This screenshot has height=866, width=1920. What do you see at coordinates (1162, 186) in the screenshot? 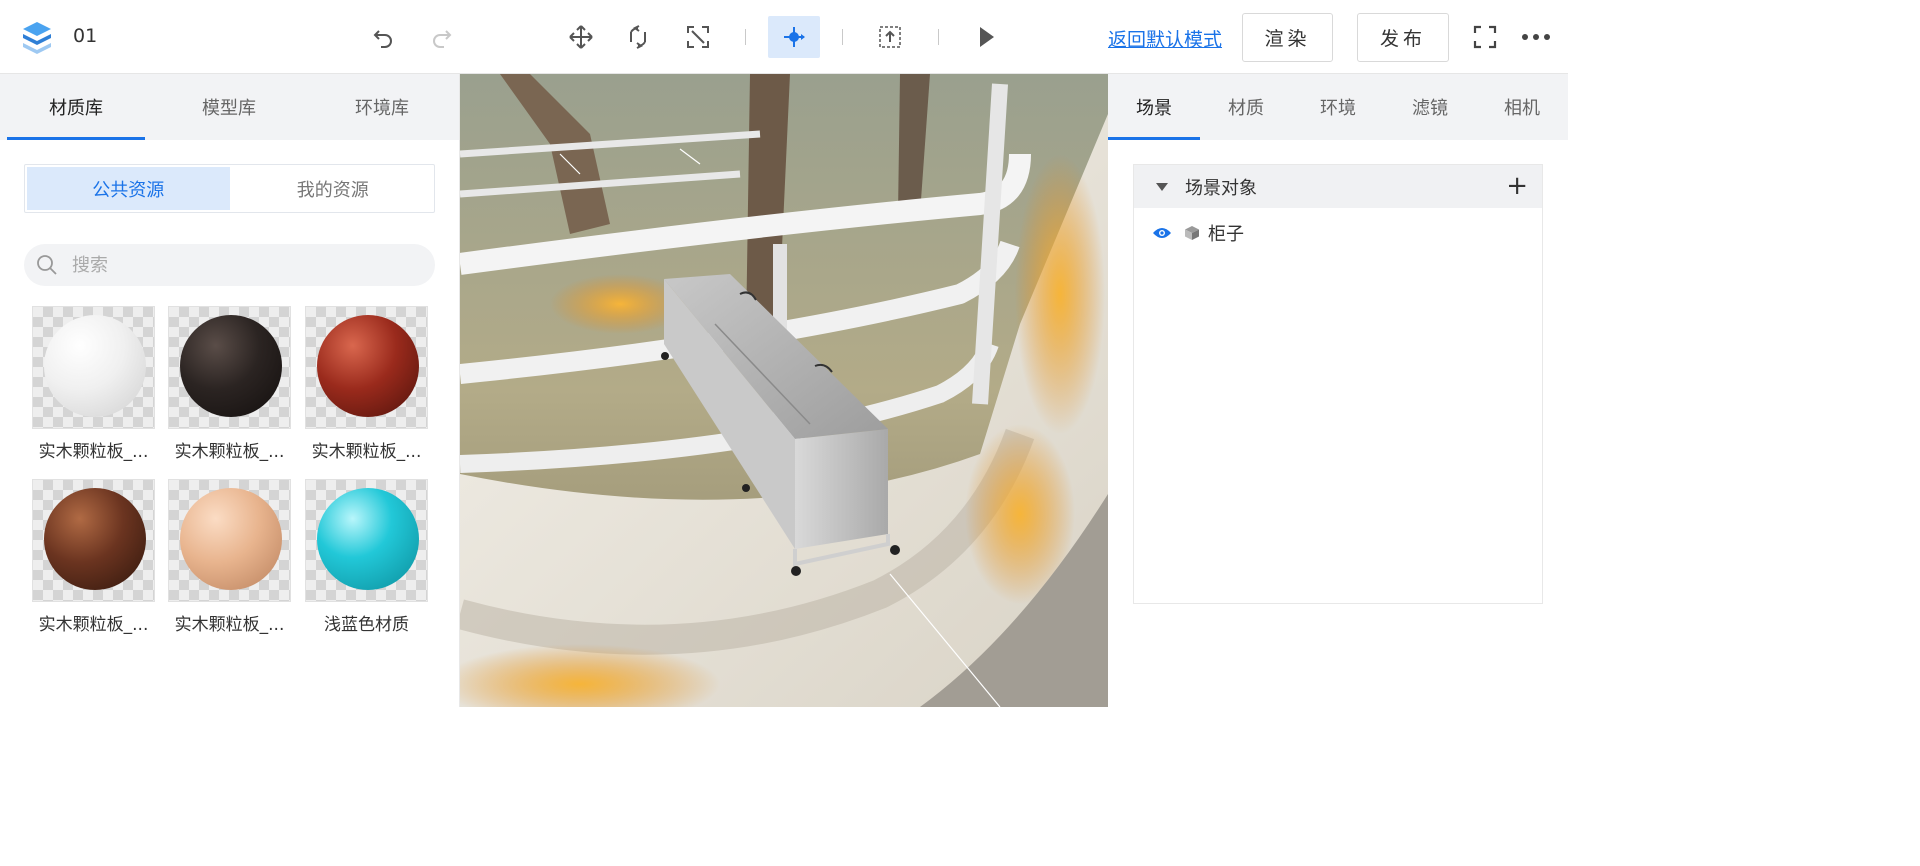
I see `caret-down-icon` at bounding box center [1162, 186].